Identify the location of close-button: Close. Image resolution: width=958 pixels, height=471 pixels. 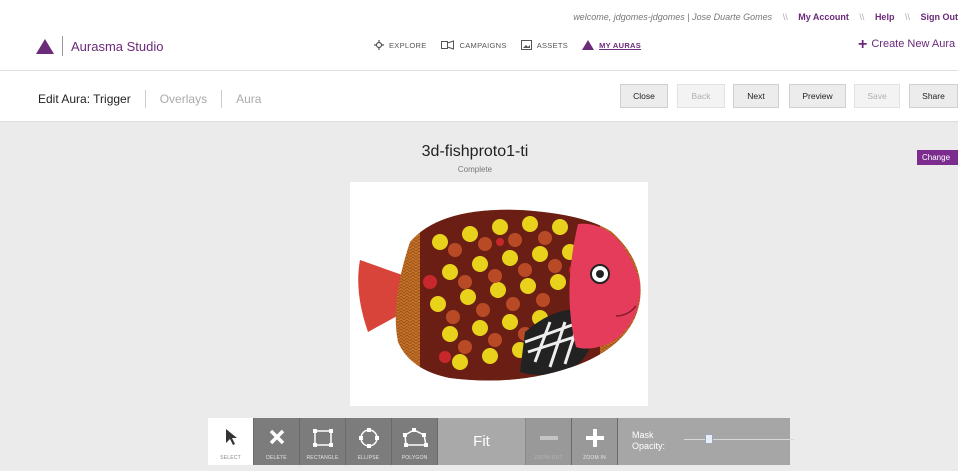
(644, 96).